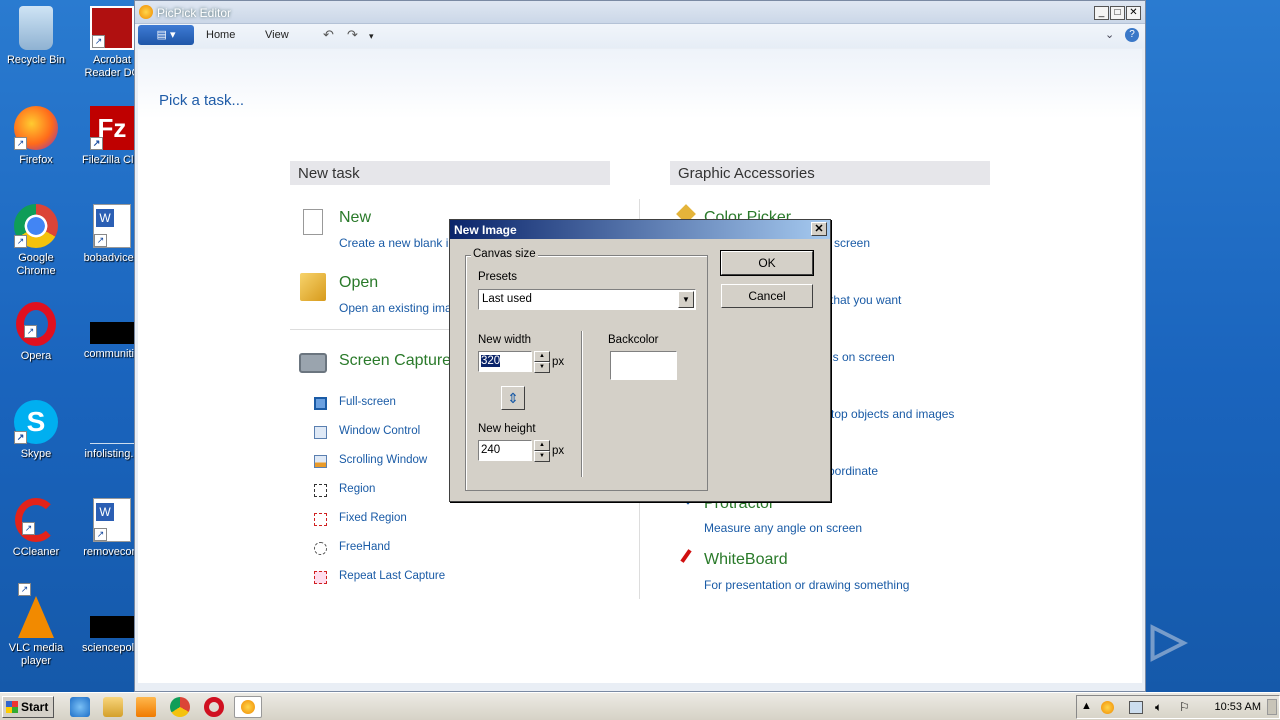  What do you see at coordinates (313, 287) in the screenshot?
I see `open-folder-icon` at bounding box center [313, 287].